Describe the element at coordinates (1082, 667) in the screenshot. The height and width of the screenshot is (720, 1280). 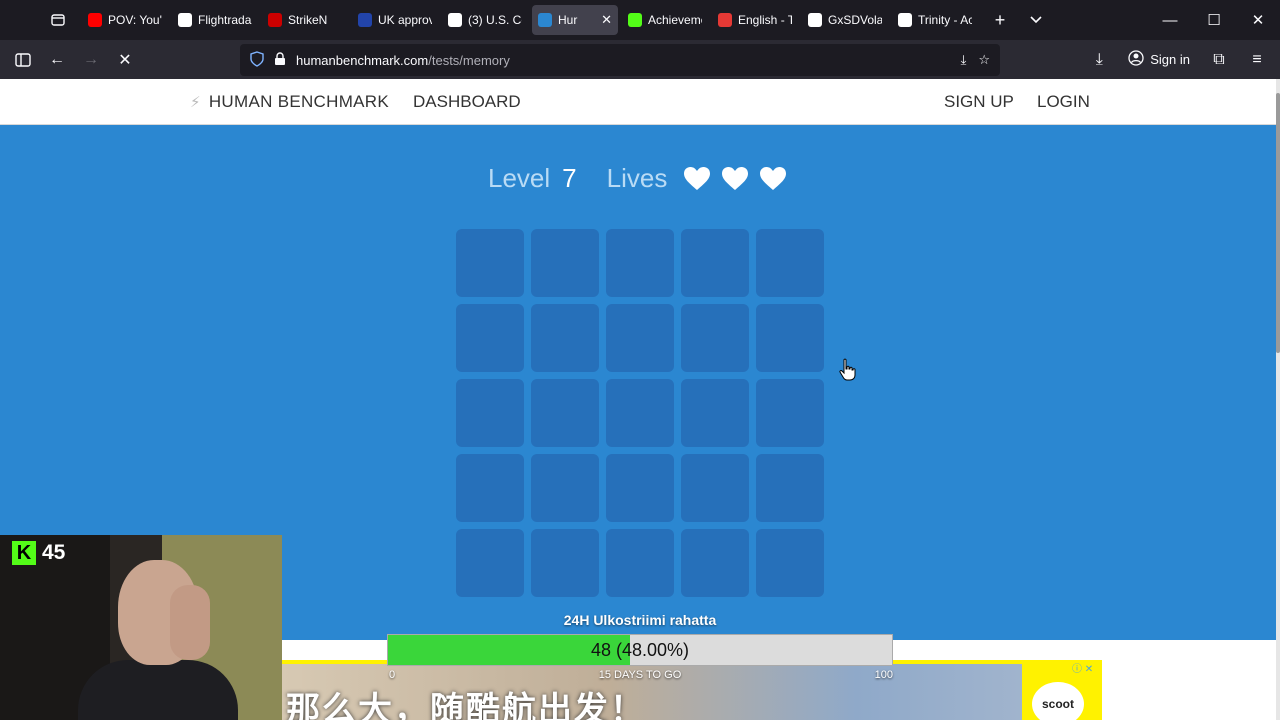
I see `ad-info-icon: ⓘ ✕` at that location.